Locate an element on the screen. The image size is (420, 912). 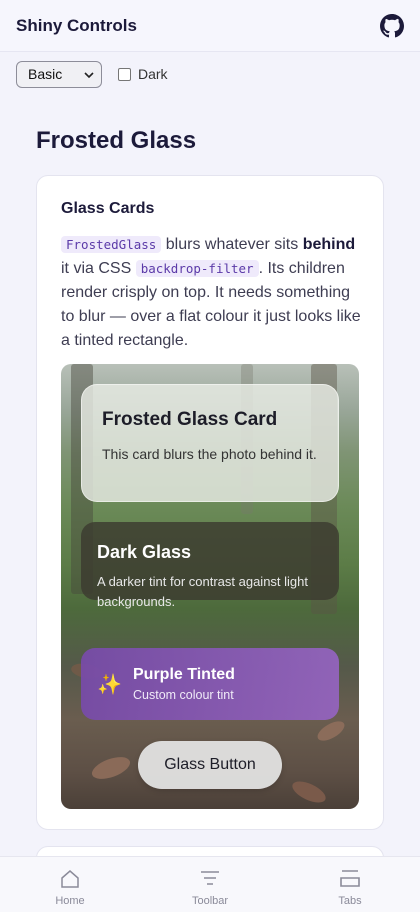
dark-card-title: Dark Glass is located at coordinates (144, 552).